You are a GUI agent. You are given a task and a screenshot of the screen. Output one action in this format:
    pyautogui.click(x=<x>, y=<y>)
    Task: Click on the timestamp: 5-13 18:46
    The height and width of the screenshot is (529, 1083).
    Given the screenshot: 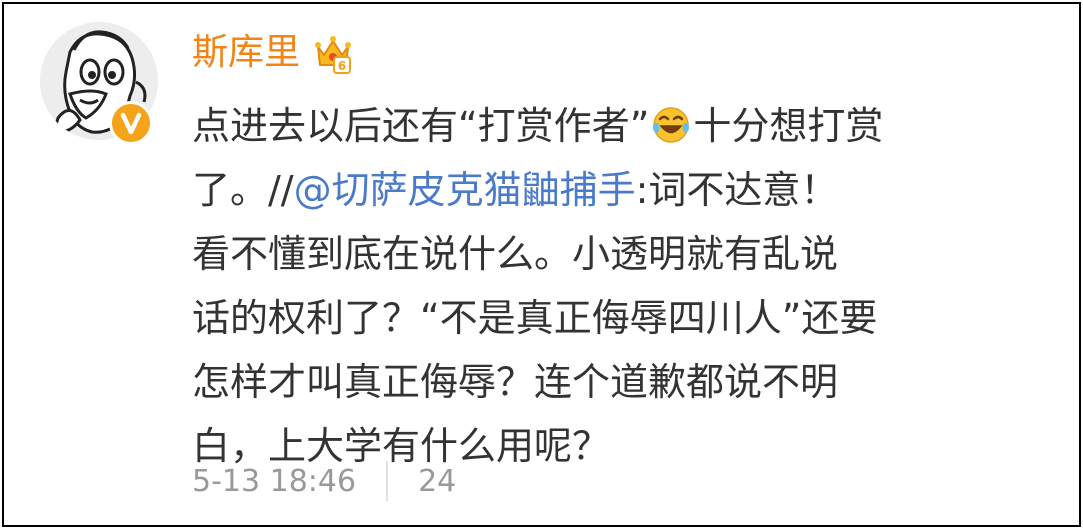 What is the action you would take?
    pyautogui.click(x=274, y=481)
    